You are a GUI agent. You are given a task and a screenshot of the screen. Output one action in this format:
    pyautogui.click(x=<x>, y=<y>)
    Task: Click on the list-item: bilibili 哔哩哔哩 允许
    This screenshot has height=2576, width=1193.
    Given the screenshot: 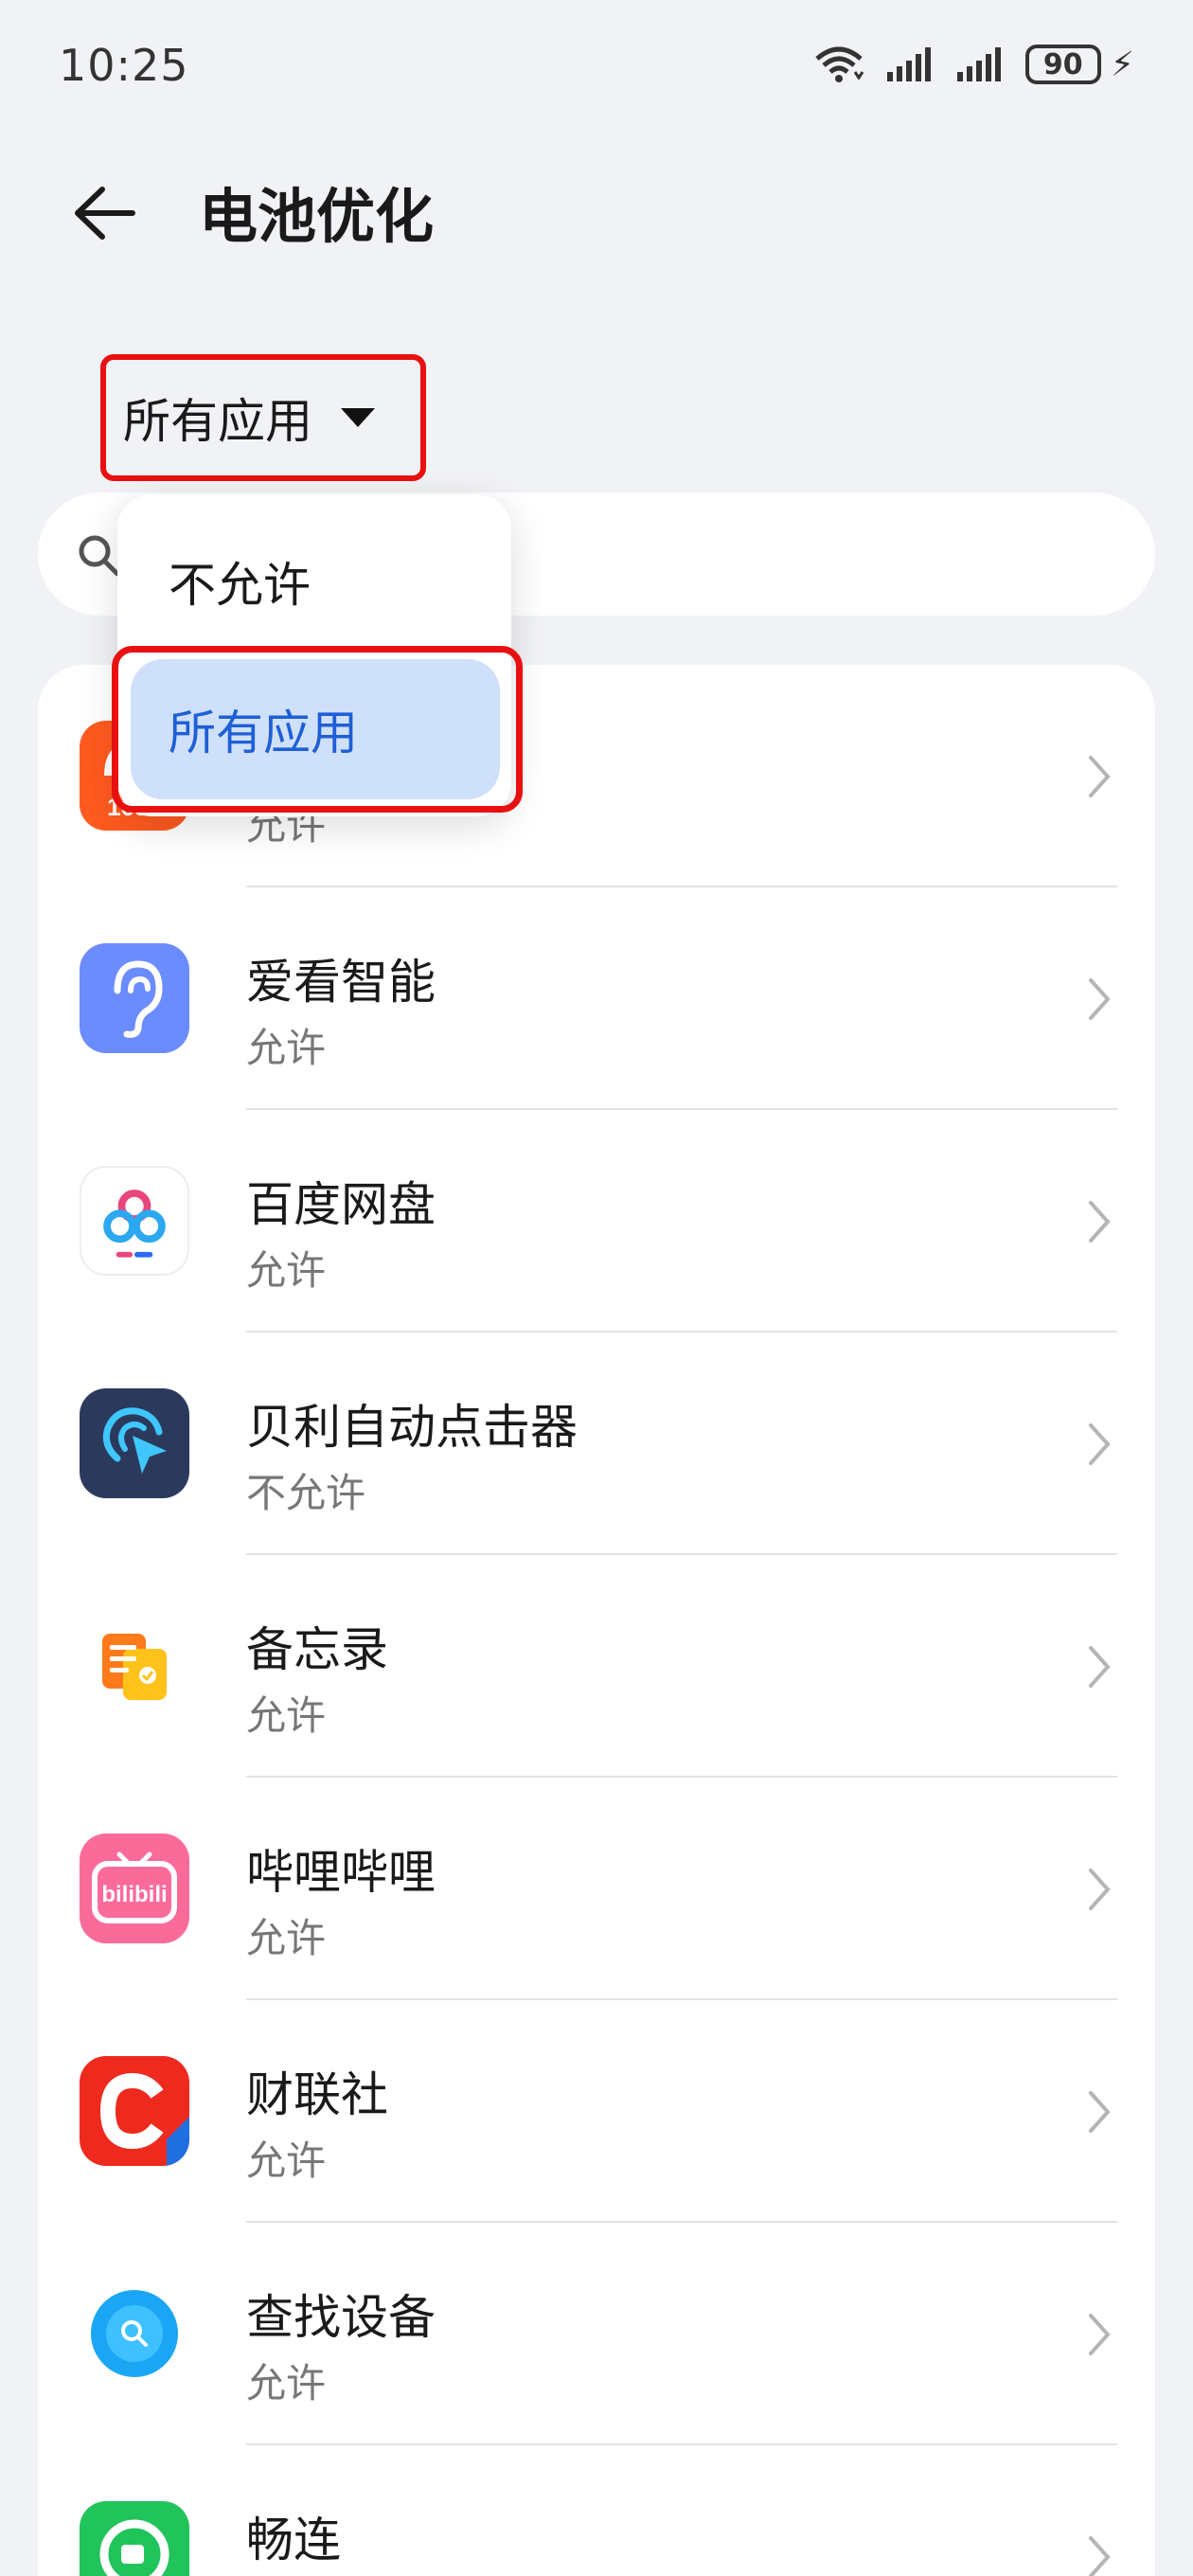 What is the action you would take?
    pyautogui.click(x=596, y=1889)
    